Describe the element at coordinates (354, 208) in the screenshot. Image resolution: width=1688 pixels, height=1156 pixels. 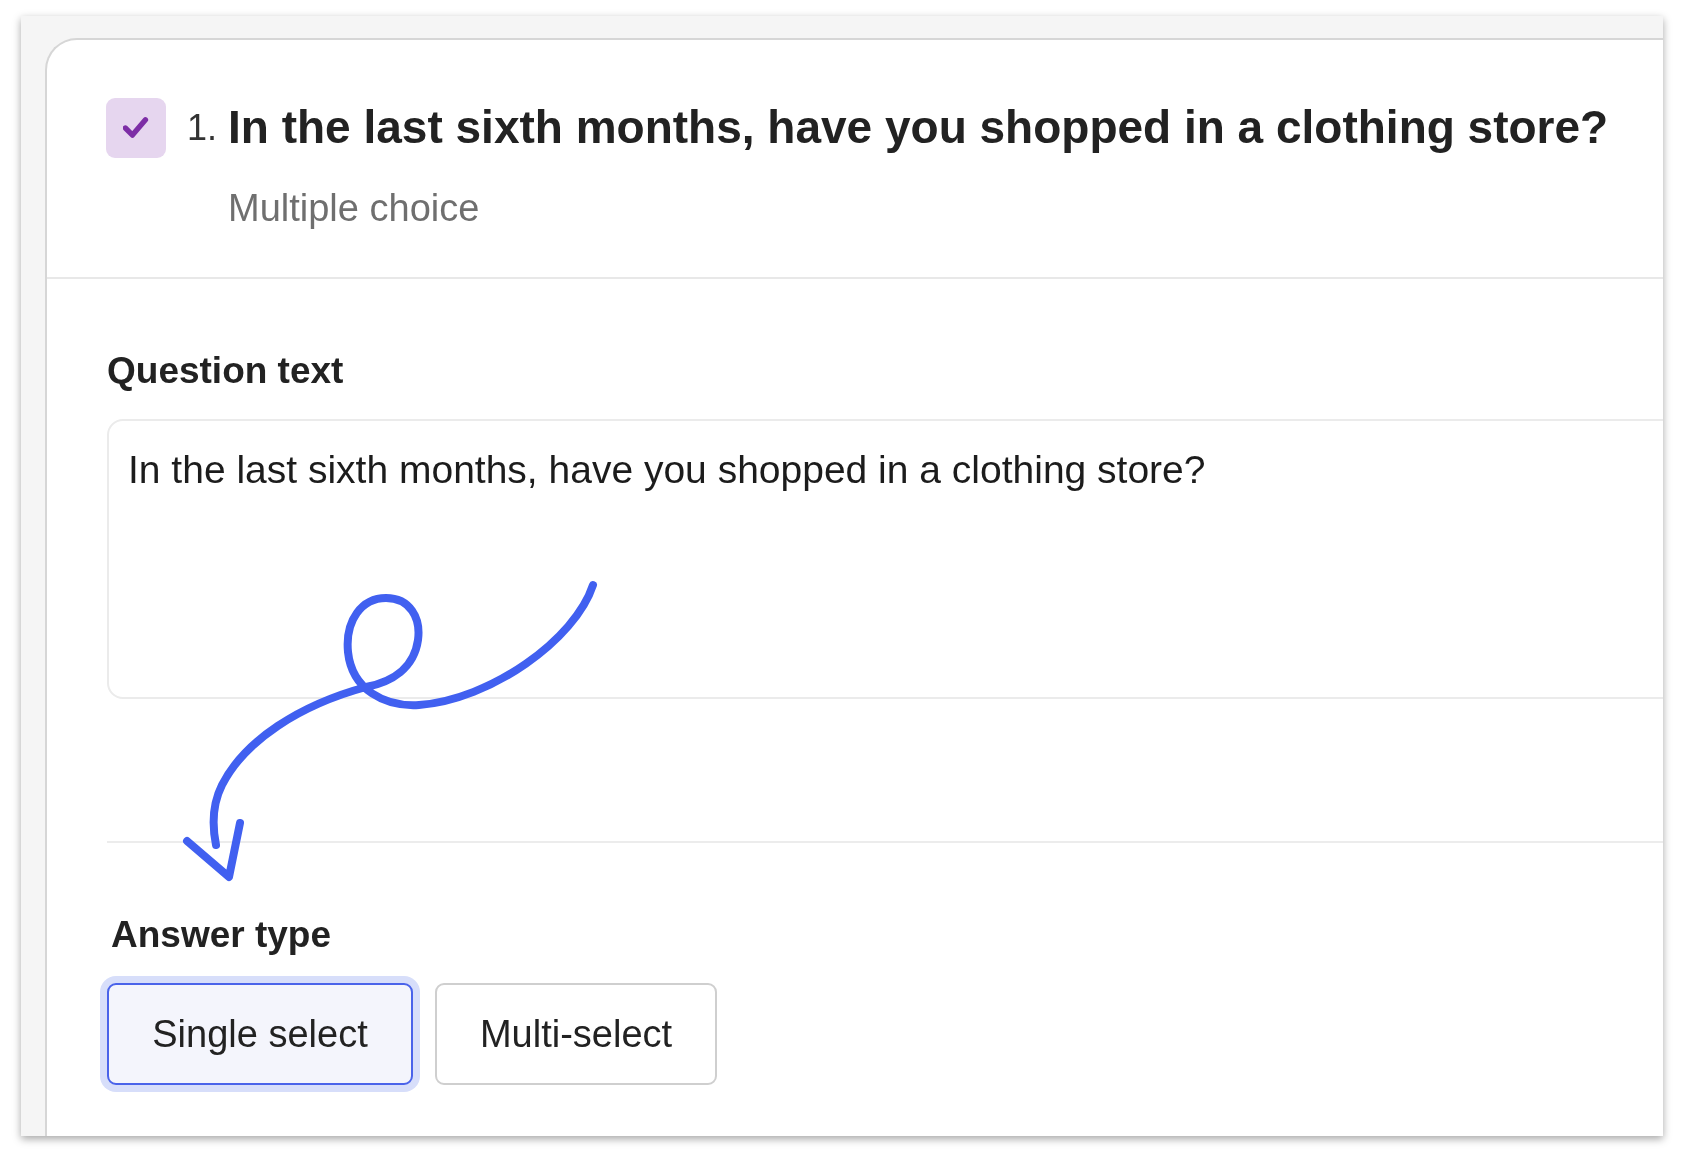
I see `question-type: Multiple choice` at that location.